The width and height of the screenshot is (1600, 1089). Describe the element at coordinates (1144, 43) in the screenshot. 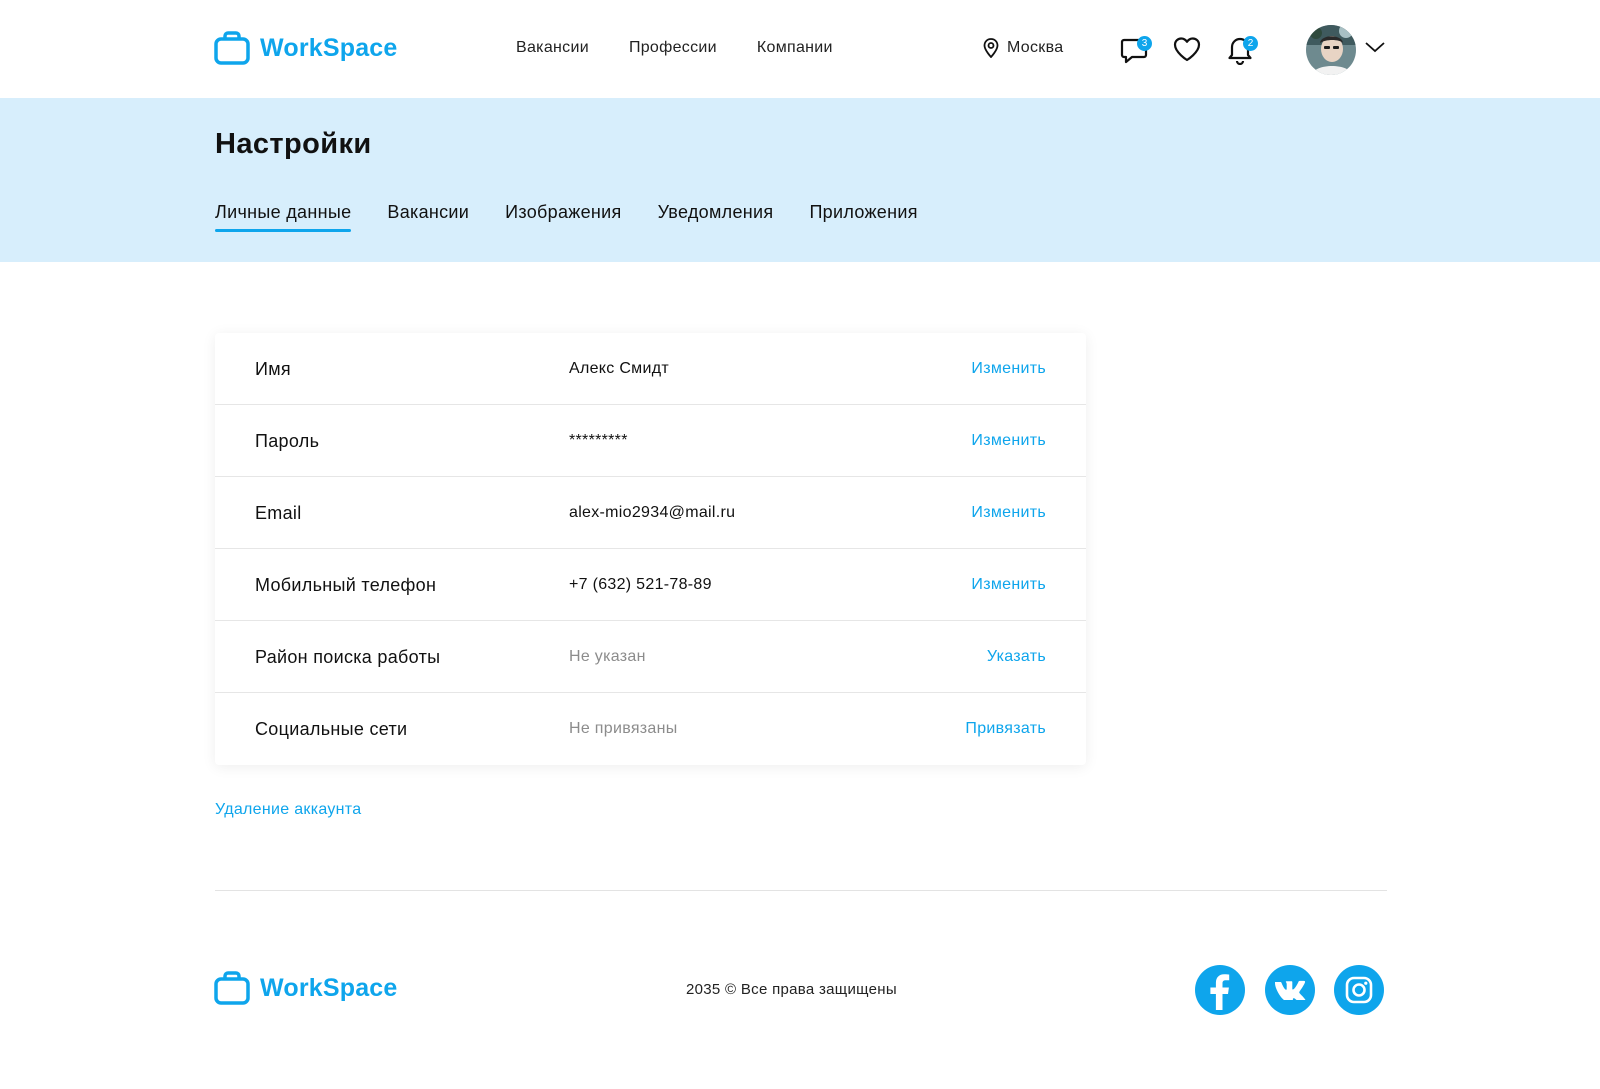

I see `messages-badge: 3` at that location.